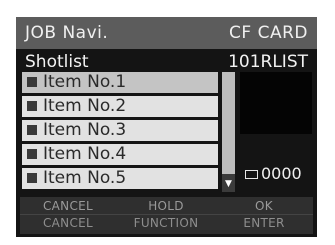  What do you see at coordinates (85, 130) in the screenshot?
I see `list-item-label: Item No.3` at bounding box center [85, 130].